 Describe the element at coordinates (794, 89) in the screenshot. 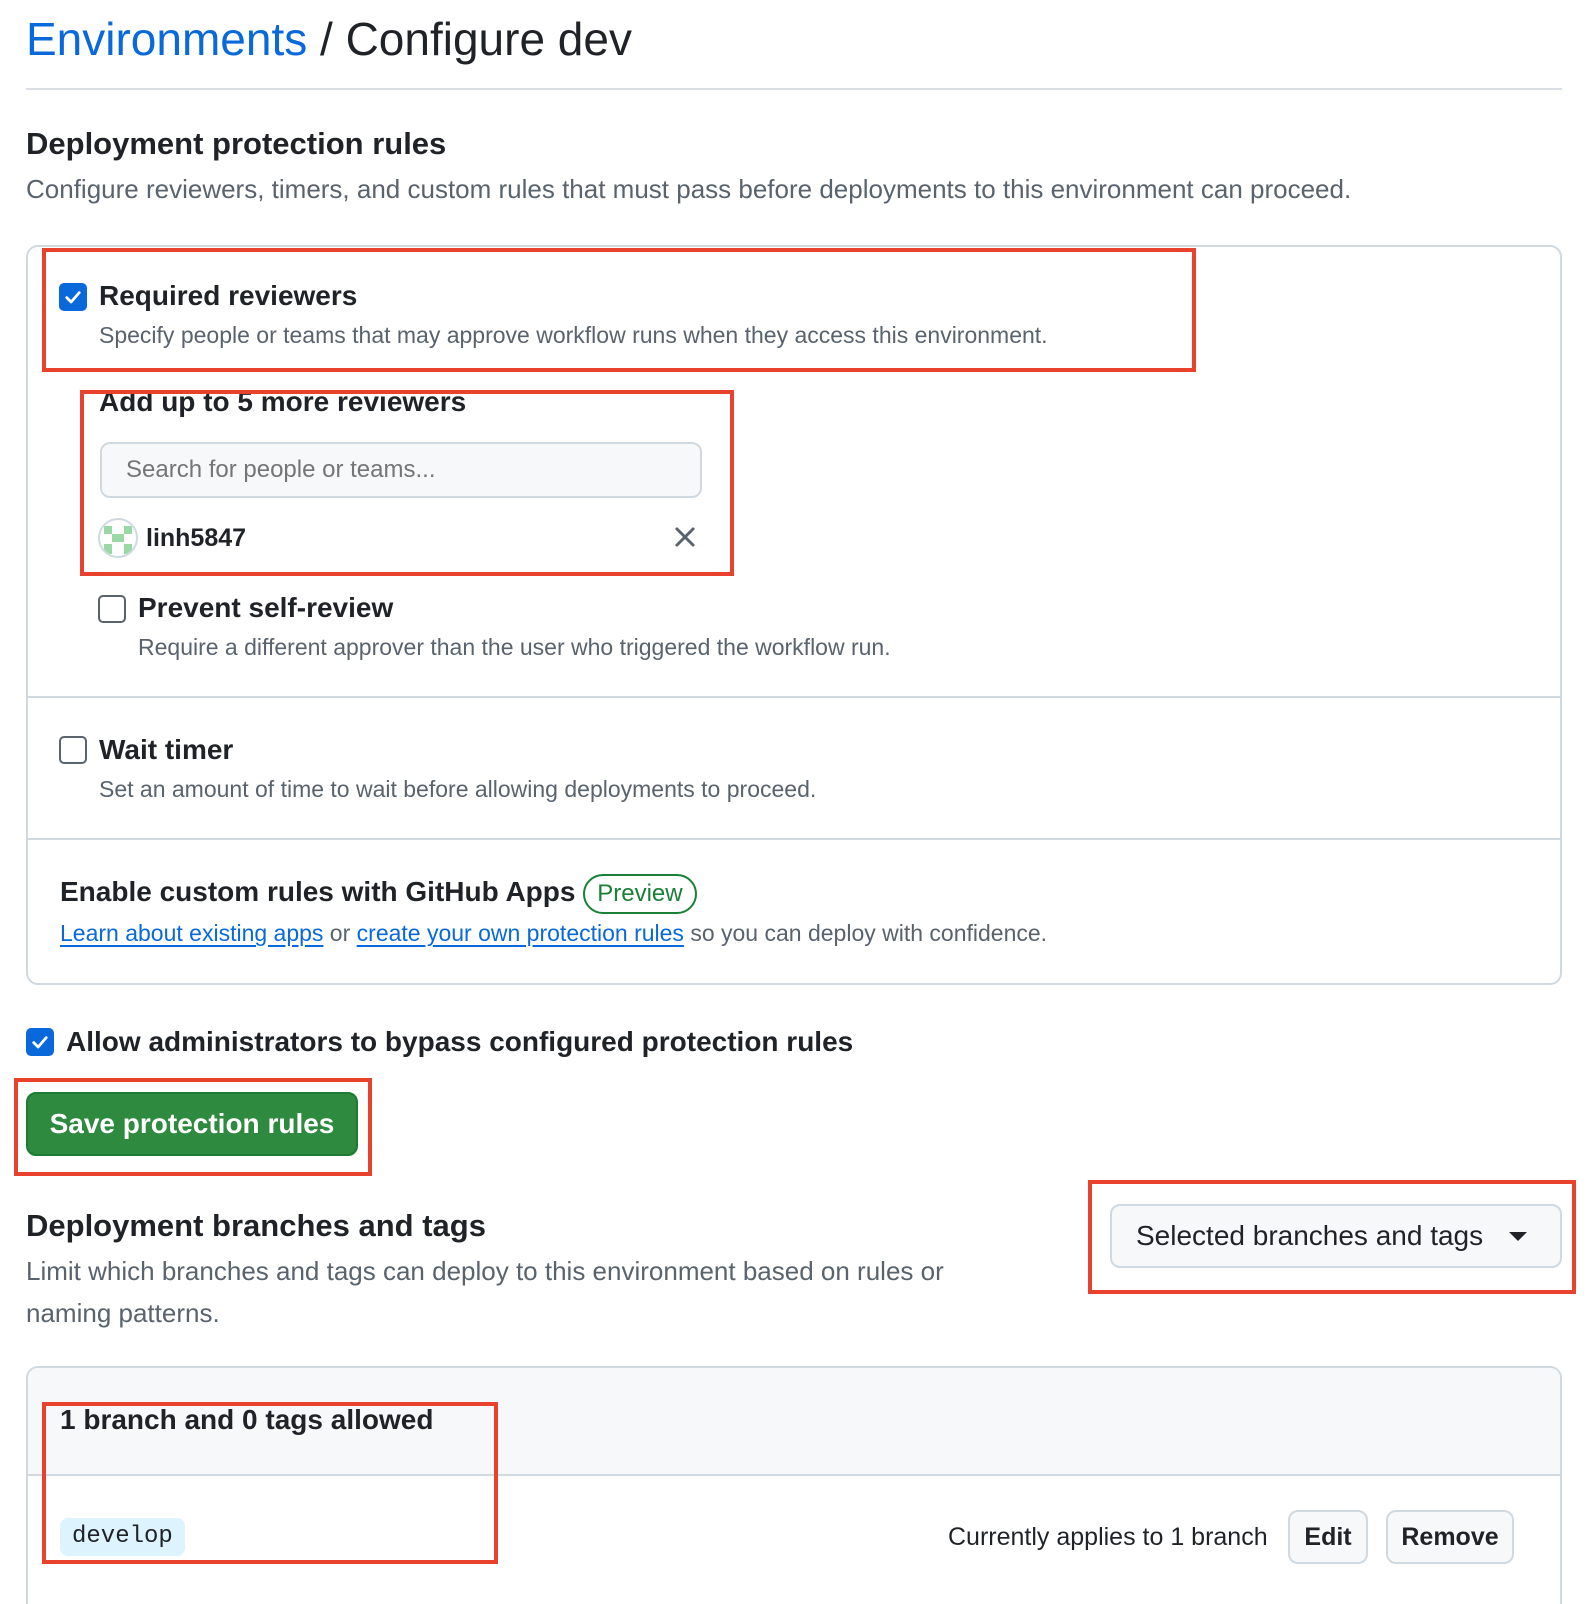

I see `title-divider` at that location.